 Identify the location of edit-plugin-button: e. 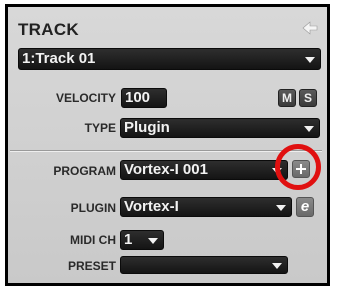
(305, 207).